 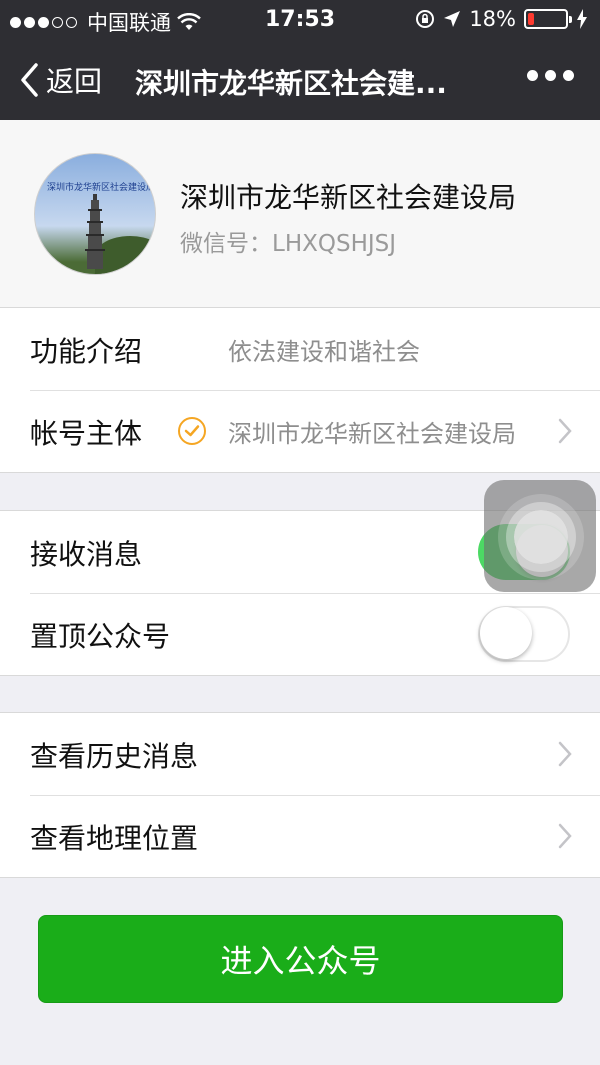 What do you see at coordinates (492, 19) in the screenshot?
I see `battery-percent: 18%` at bounding box center [492, 19].